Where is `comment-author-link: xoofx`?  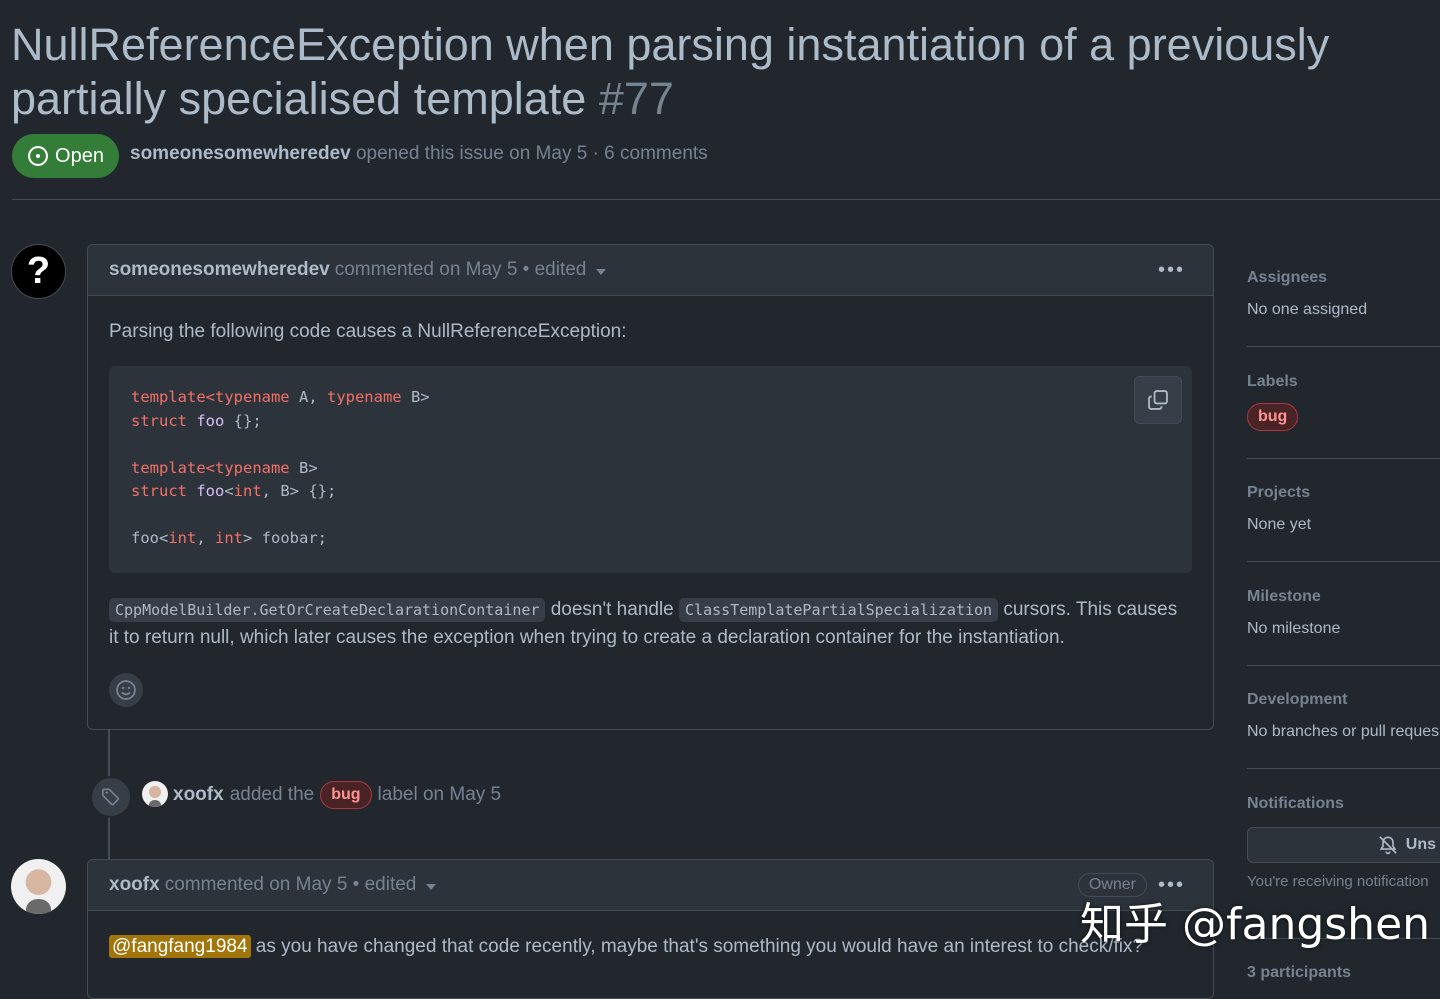 comment-author-link: xoofx is located at coordinates (134, 885).